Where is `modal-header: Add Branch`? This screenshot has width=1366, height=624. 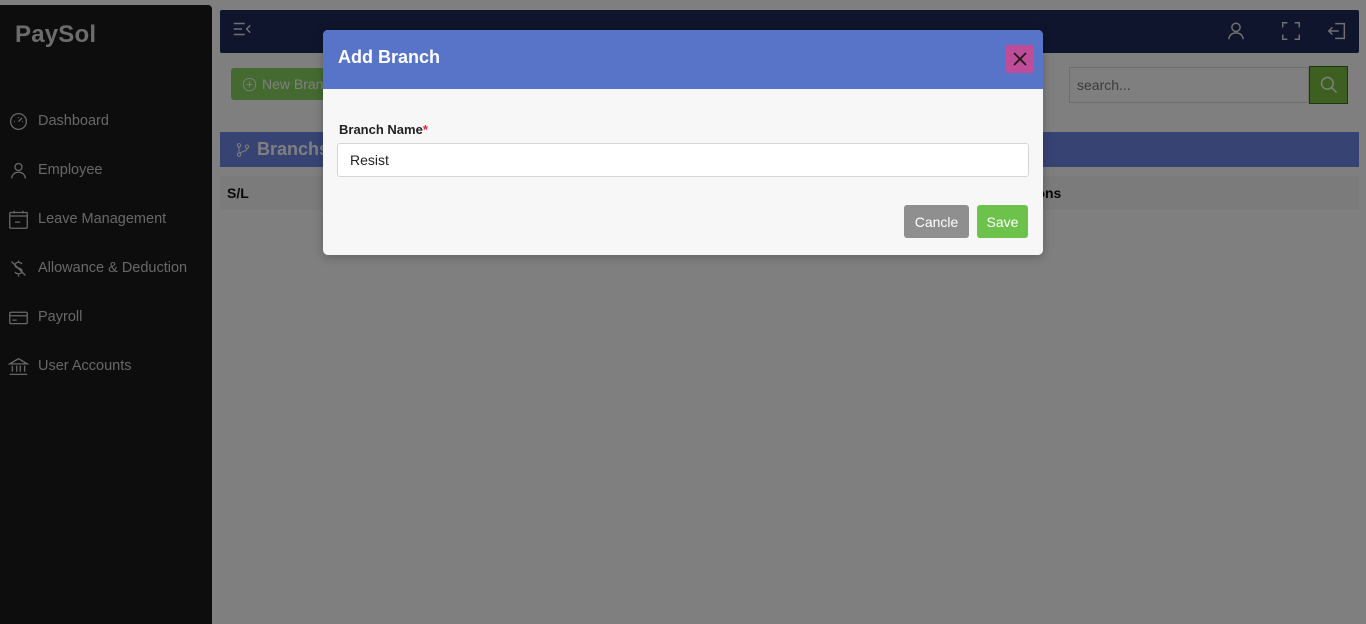
modal-header: Add Branch is located at coordinates (683, 59).